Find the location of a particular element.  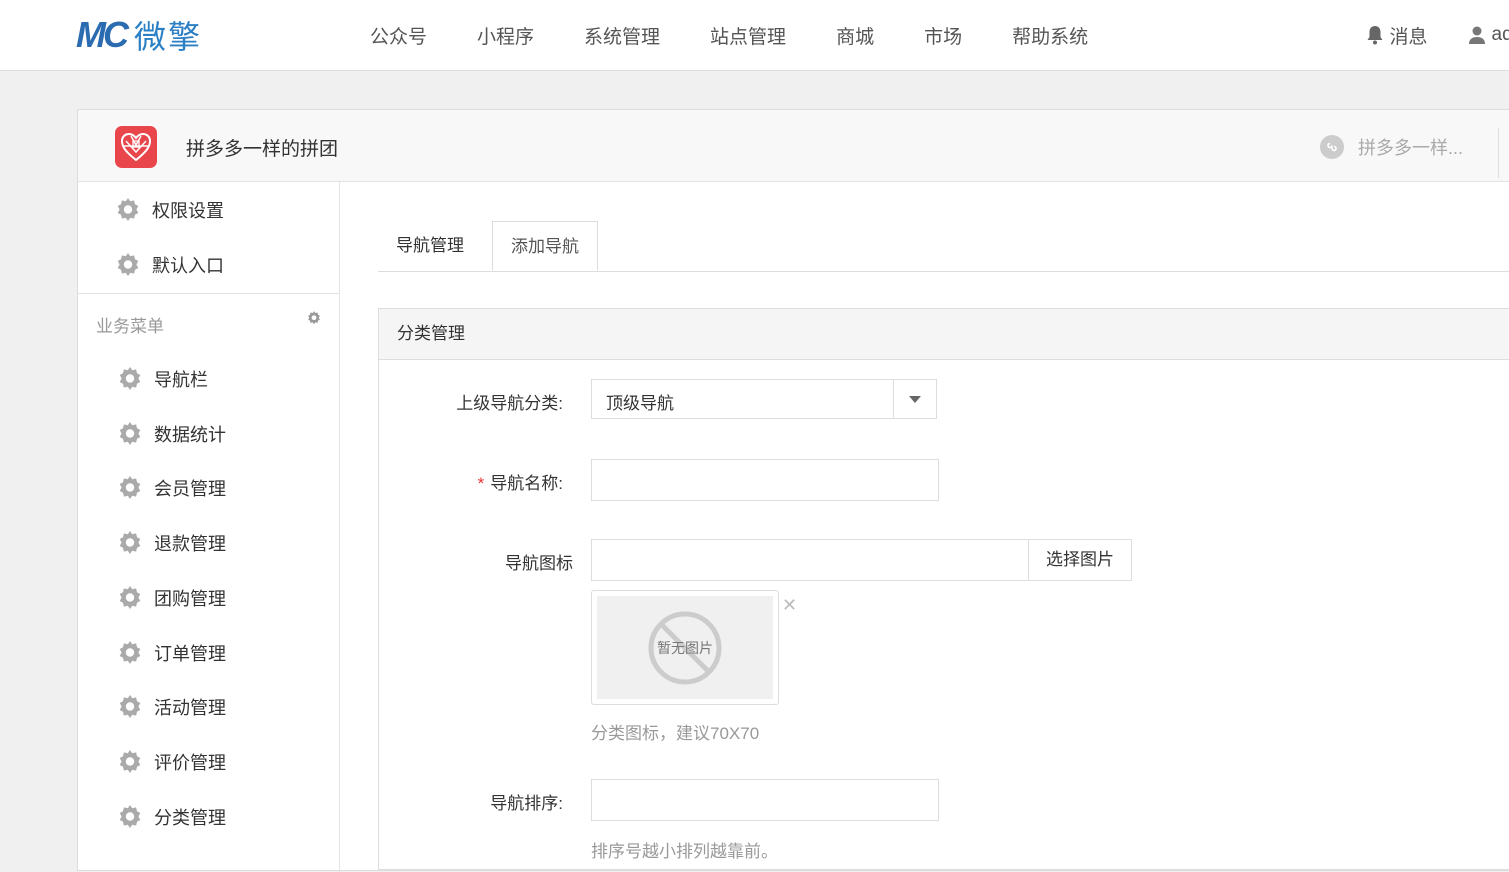

top-nav: 公众号 小程序 系统管理 站点管理 商城 市场 帮助系统 is located at coordinates (754, 35).